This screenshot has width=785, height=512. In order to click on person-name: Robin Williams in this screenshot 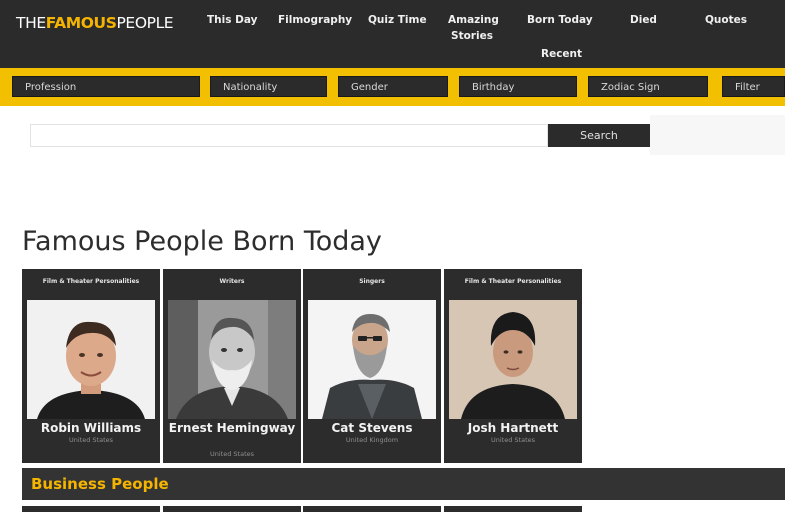, I will do `click(91, 428)`.